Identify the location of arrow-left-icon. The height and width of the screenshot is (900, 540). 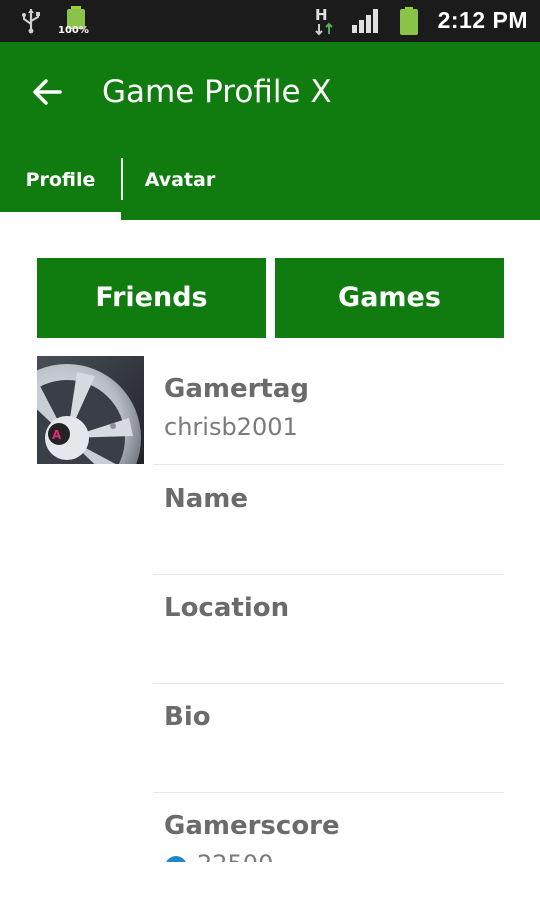
(48, 92).